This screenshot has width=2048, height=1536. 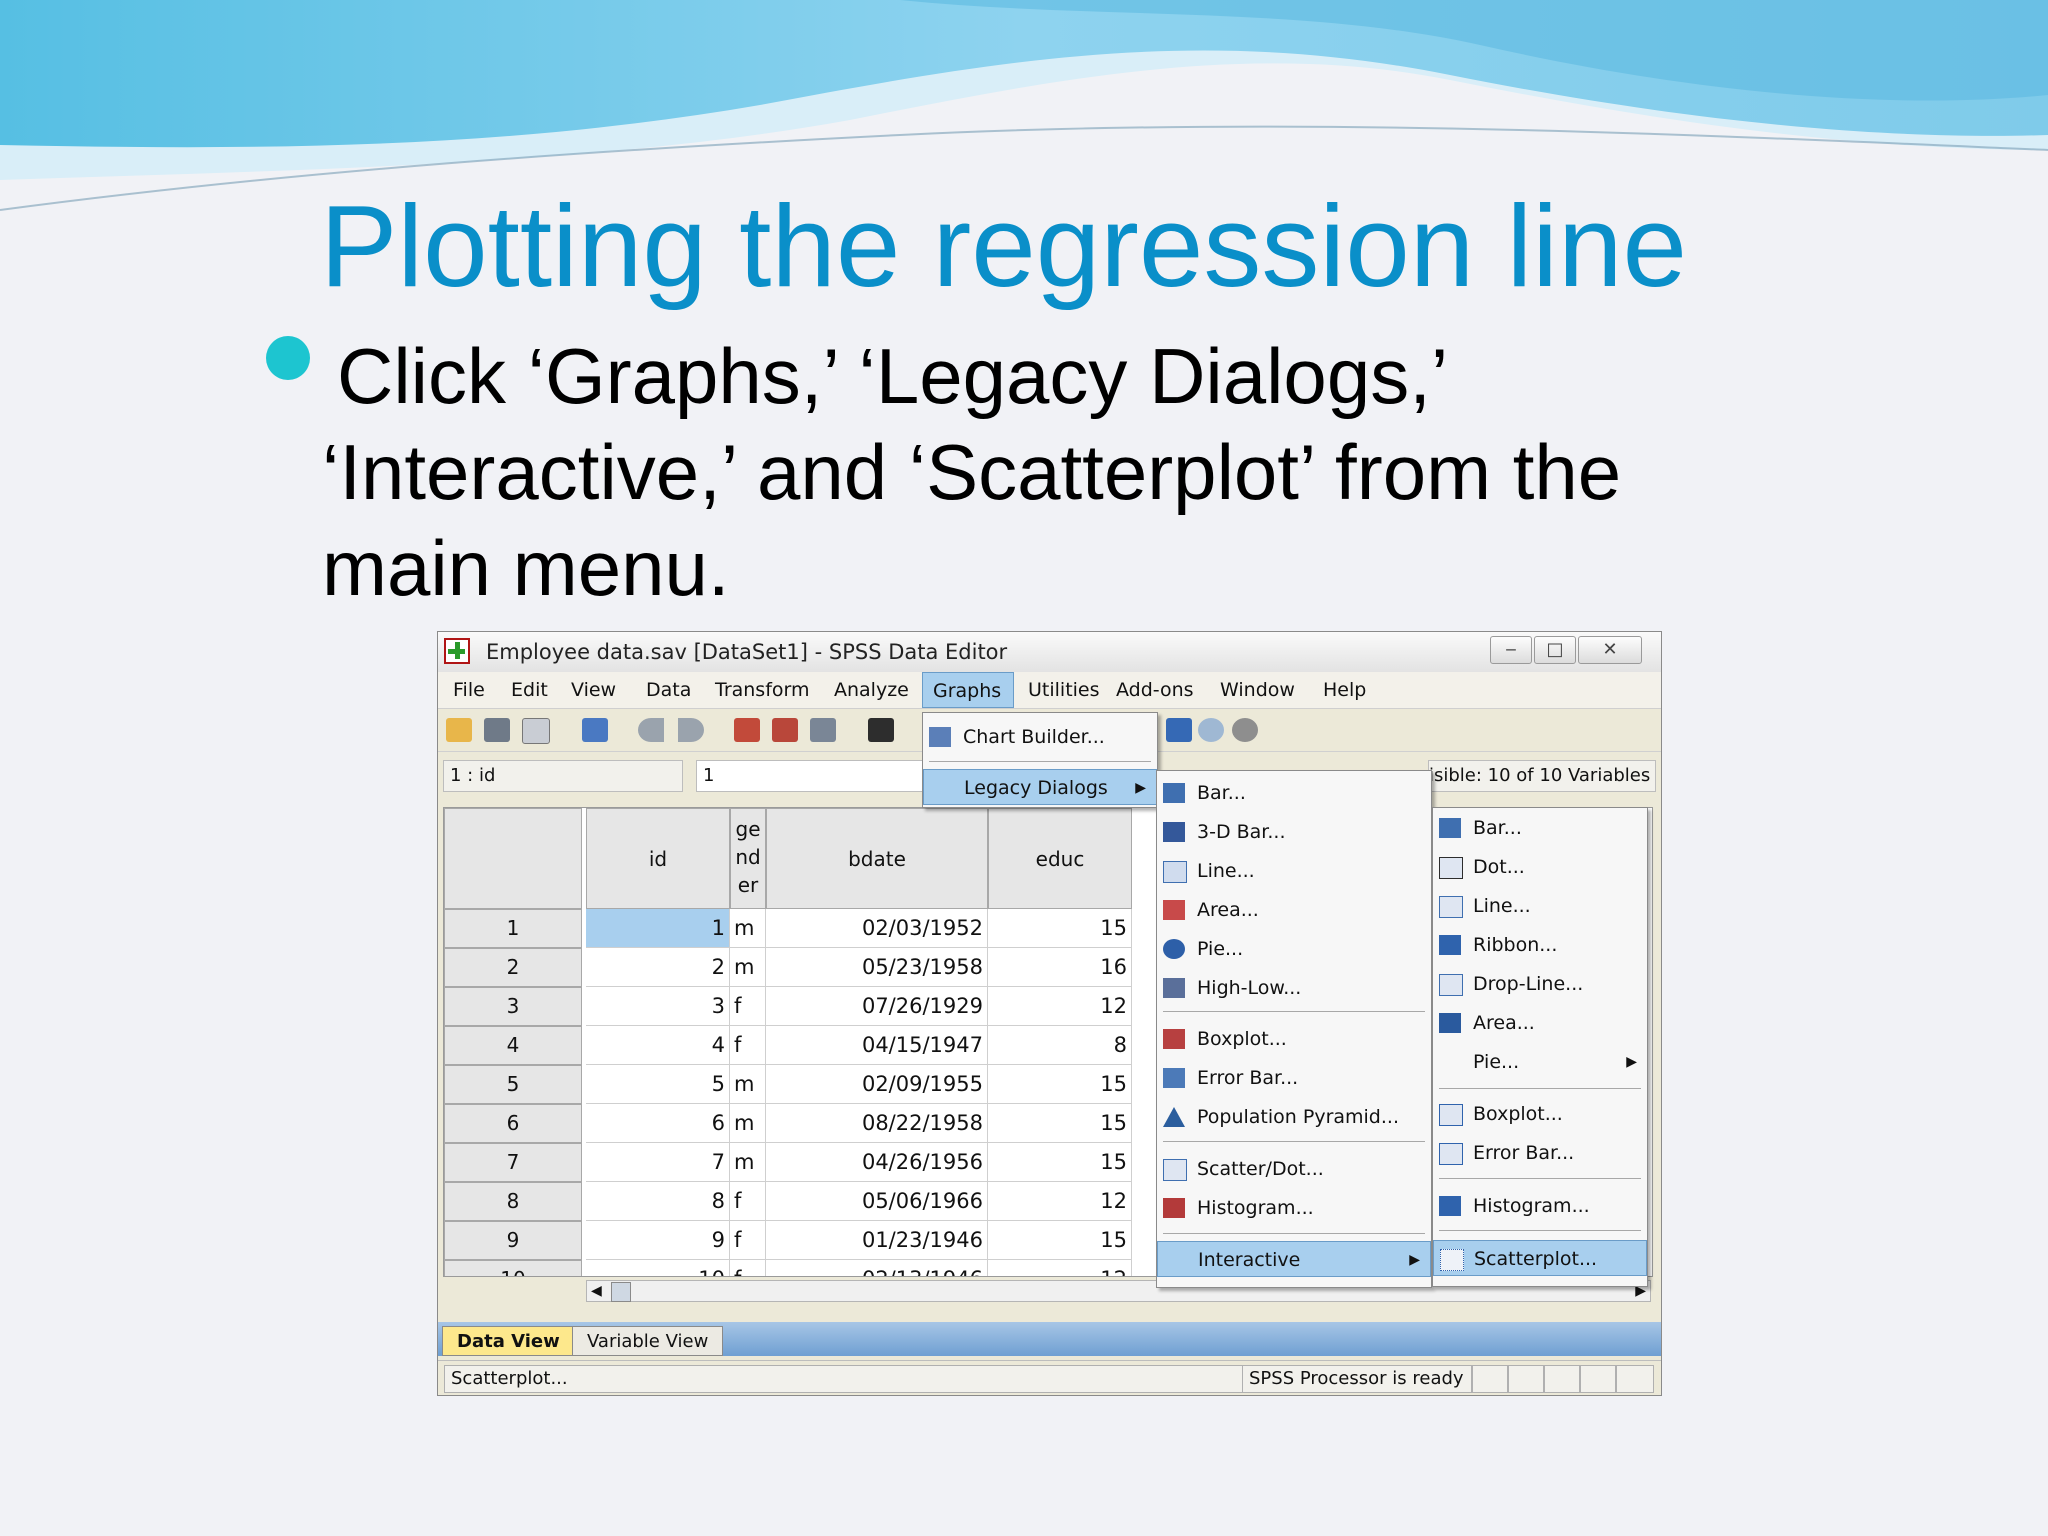 What do you see at coordinates (1064, 690) in the screenshot?
I see `menu-utilities: Utilities` at bounding box center [1064, 690].